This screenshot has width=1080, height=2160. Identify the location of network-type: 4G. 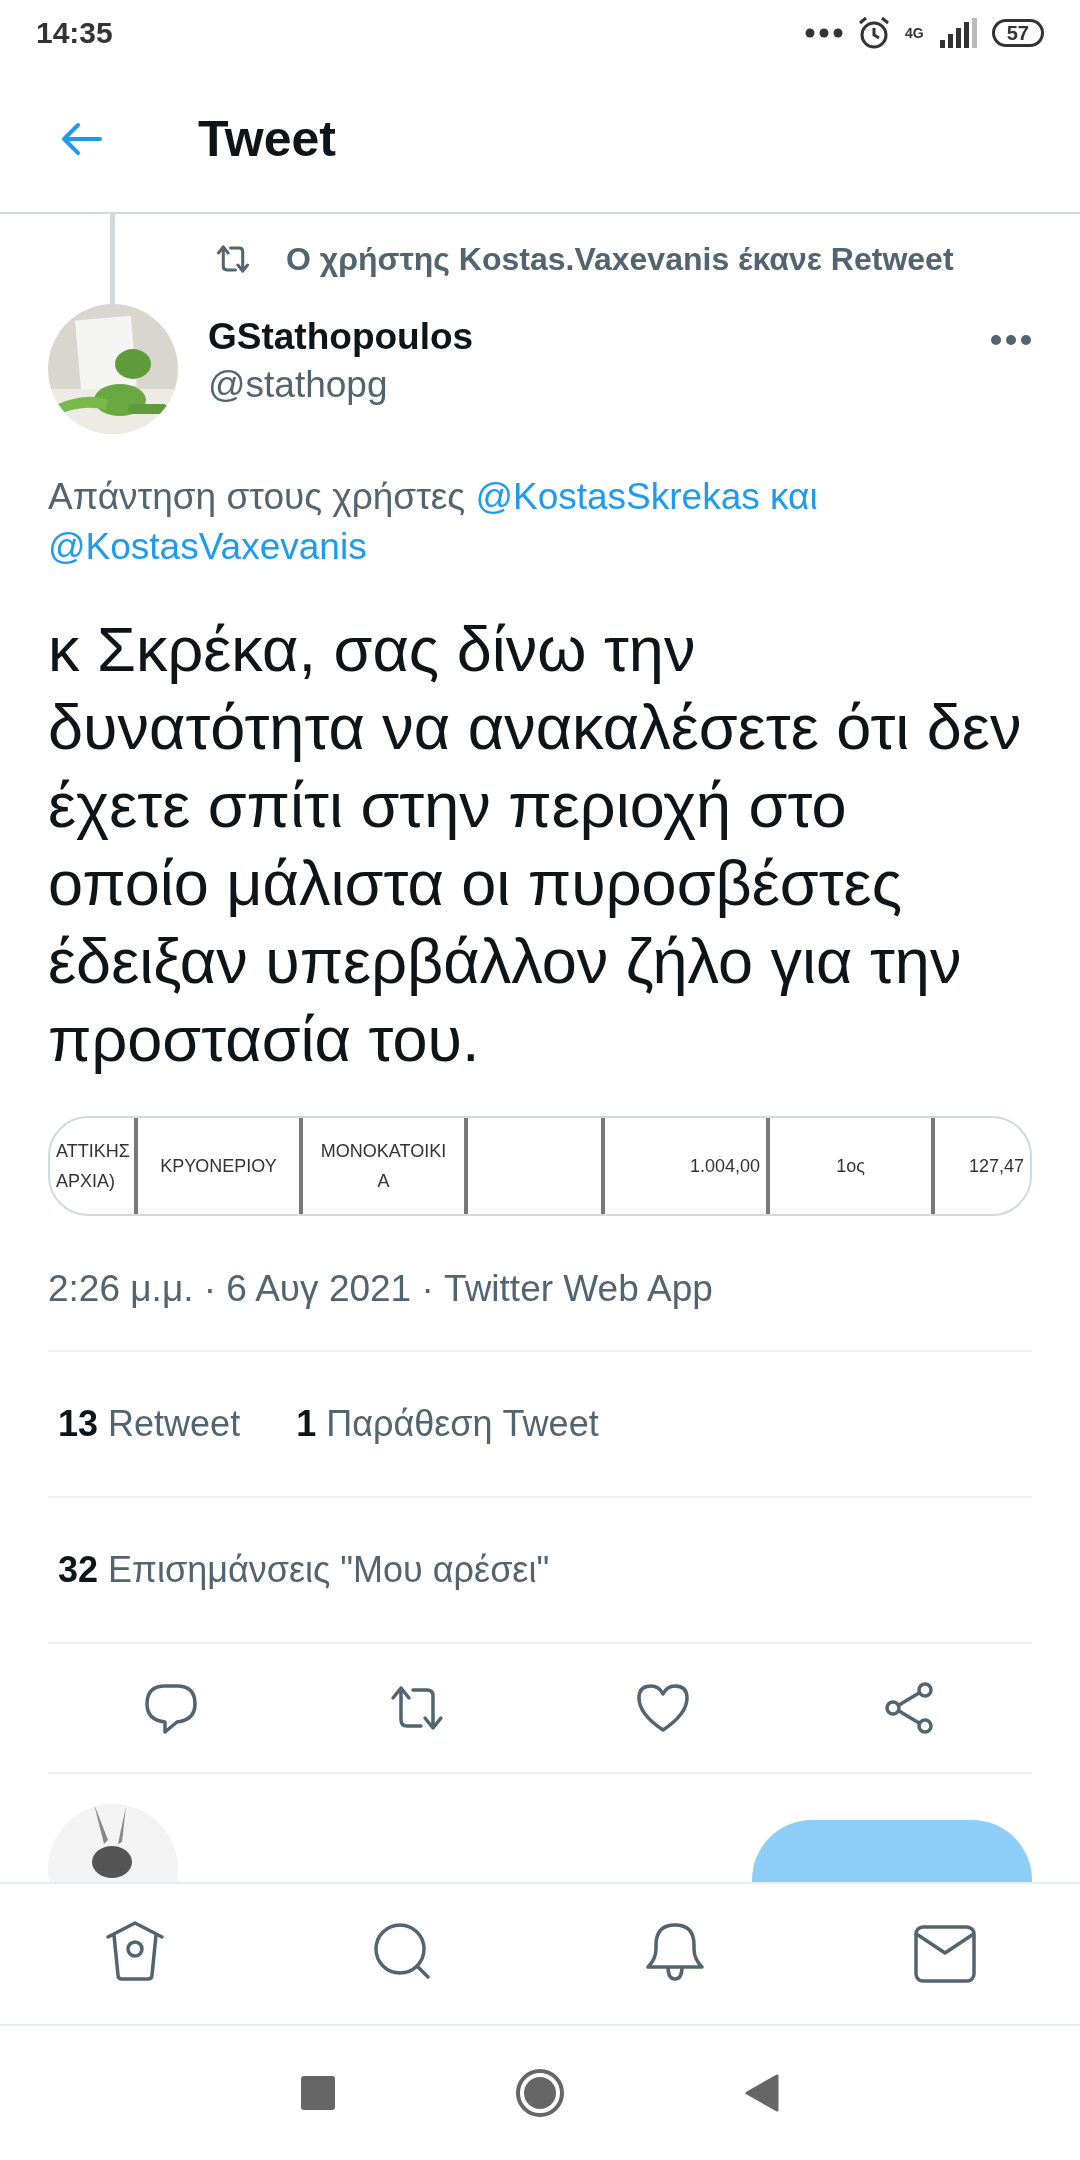
(914, 33).